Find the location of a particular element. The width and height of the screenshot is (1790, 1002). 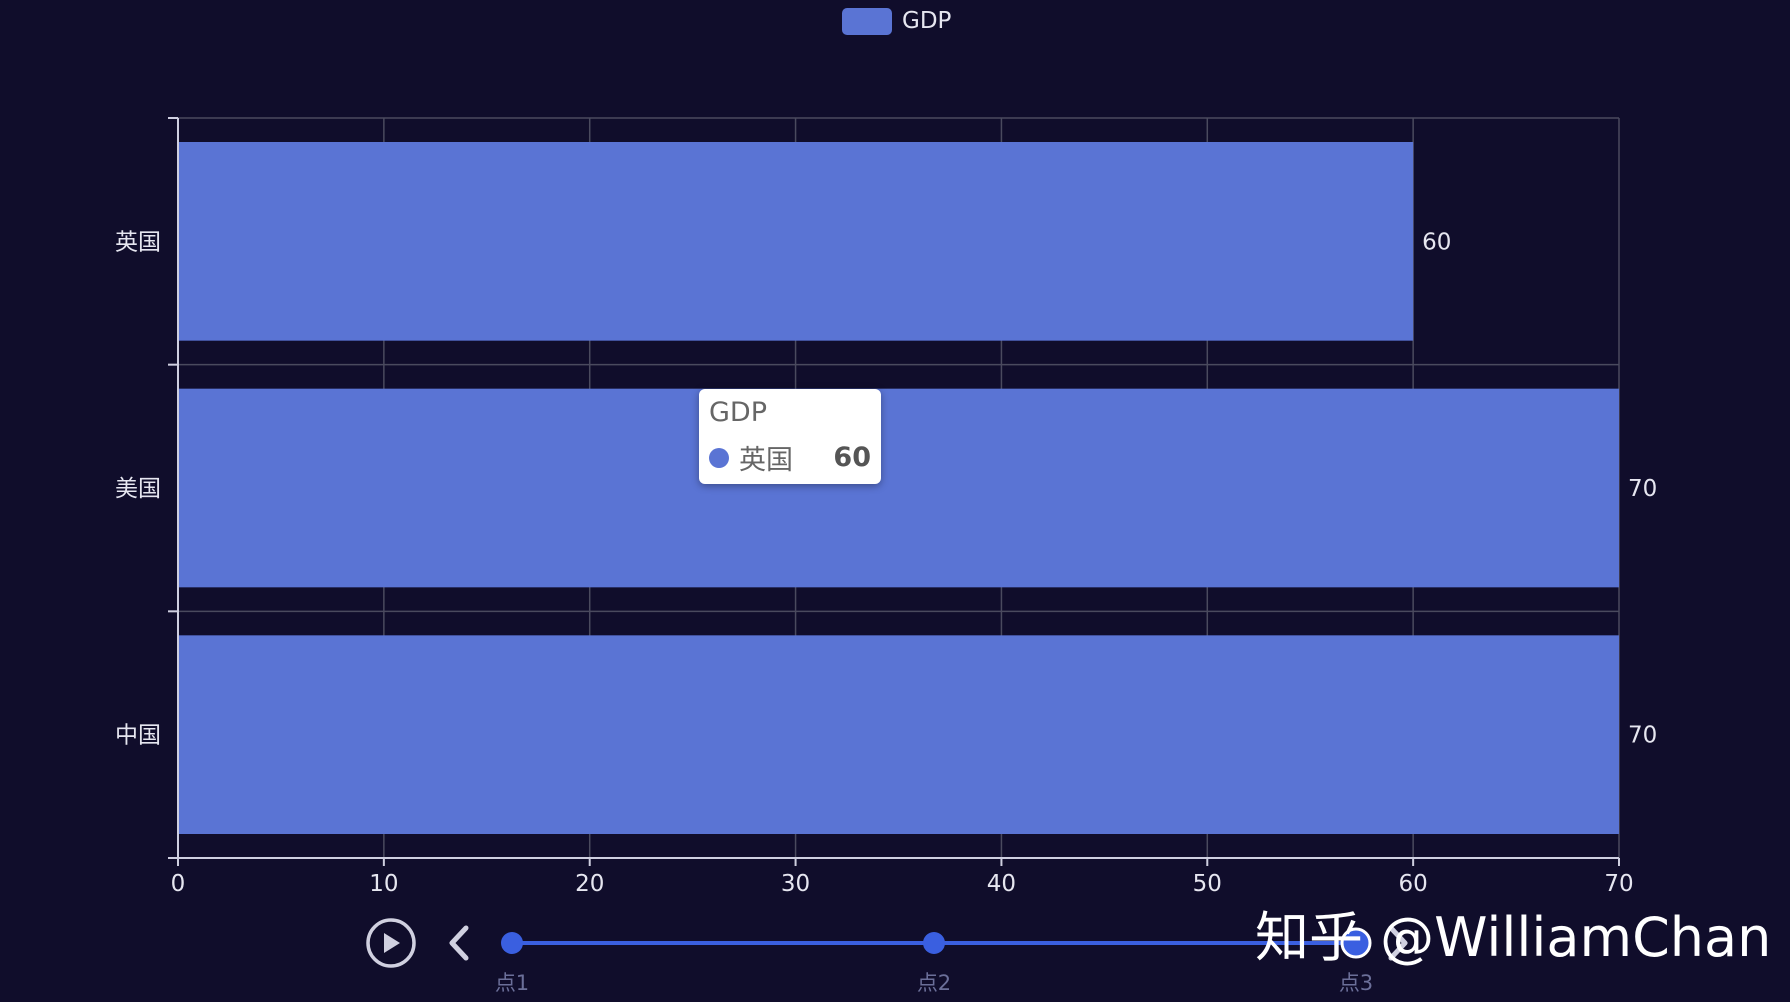

watermark: 知乎 @WilliamChan is located at coordinates (1513, 937).